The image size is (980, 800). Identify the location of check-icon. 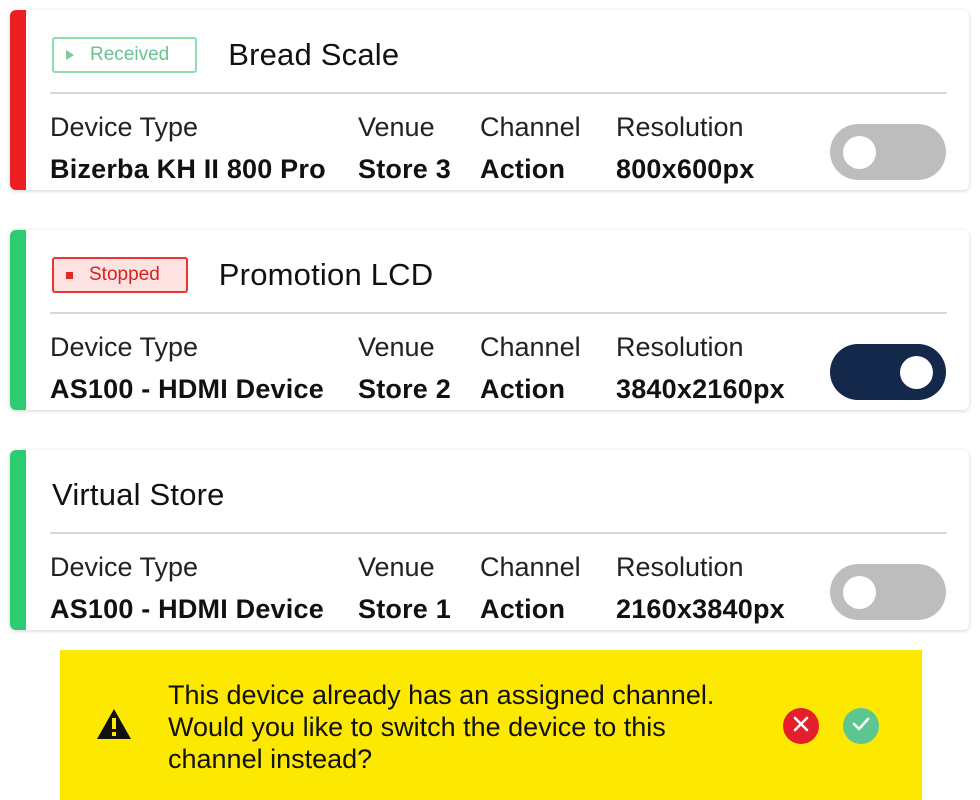
(861, 726).